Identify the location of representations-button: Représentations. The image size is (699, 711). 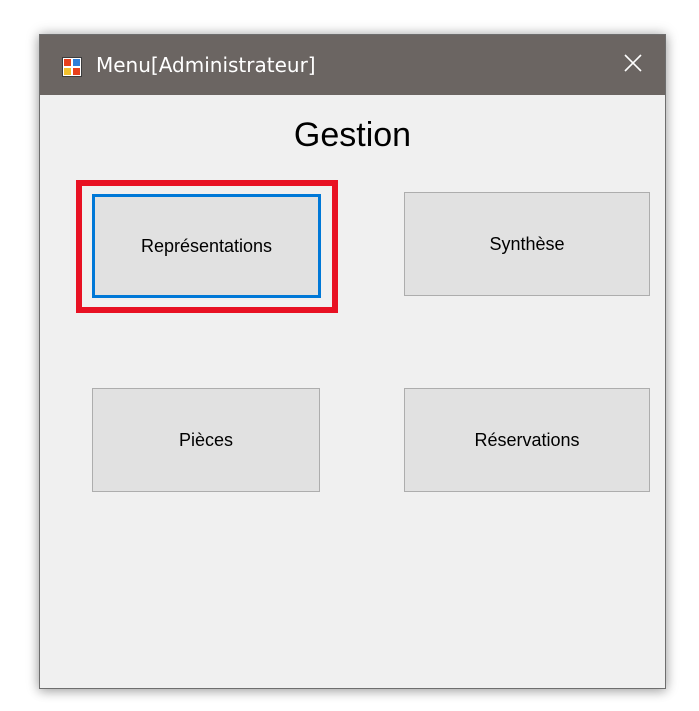
(206, 246).